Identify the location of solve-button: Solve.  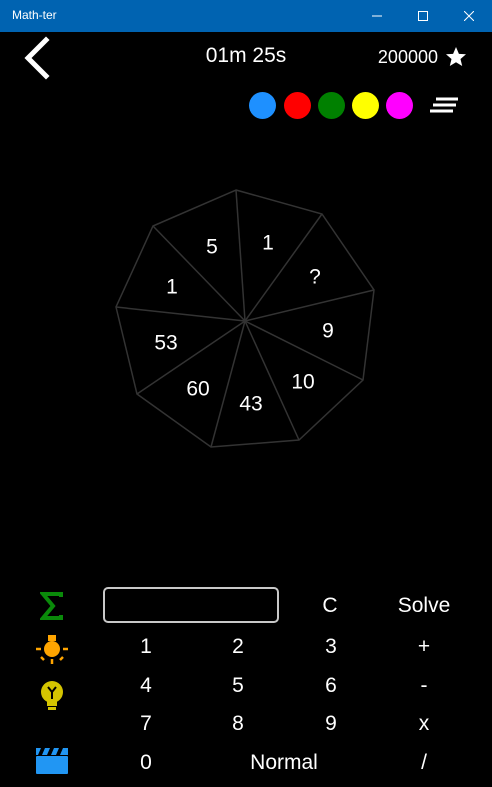
(424, 606).